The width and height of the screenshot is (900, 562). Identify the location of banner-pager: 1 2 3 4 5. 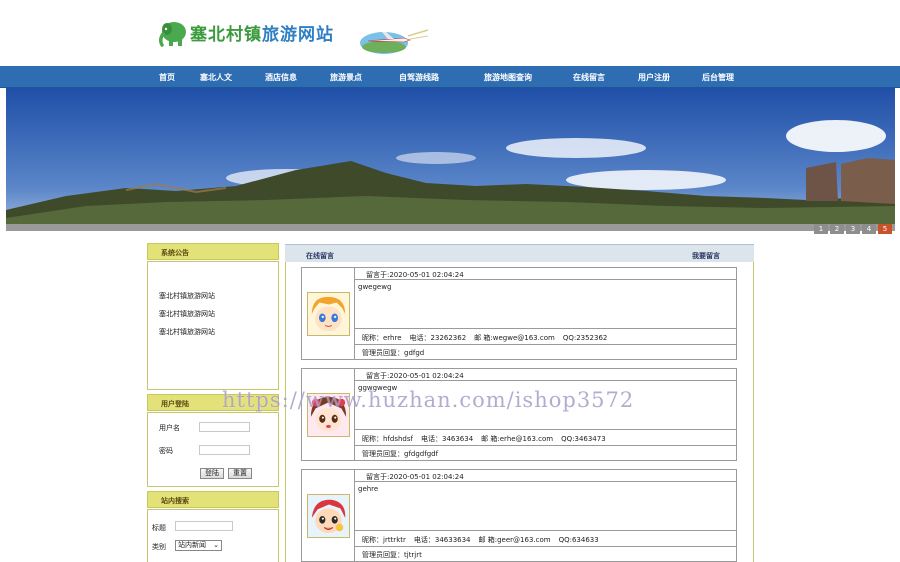
(853, 229).